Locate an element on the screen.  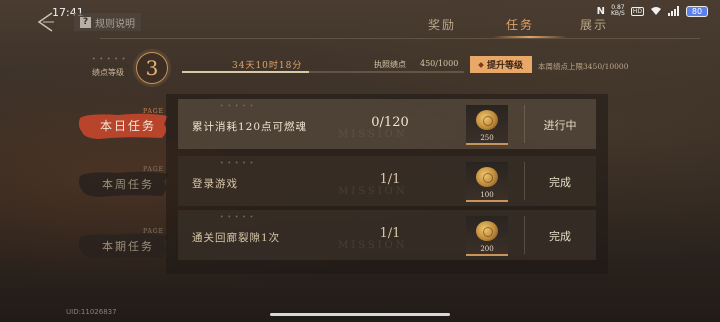
reward-item: 250 is located at coordinates (487, 125).